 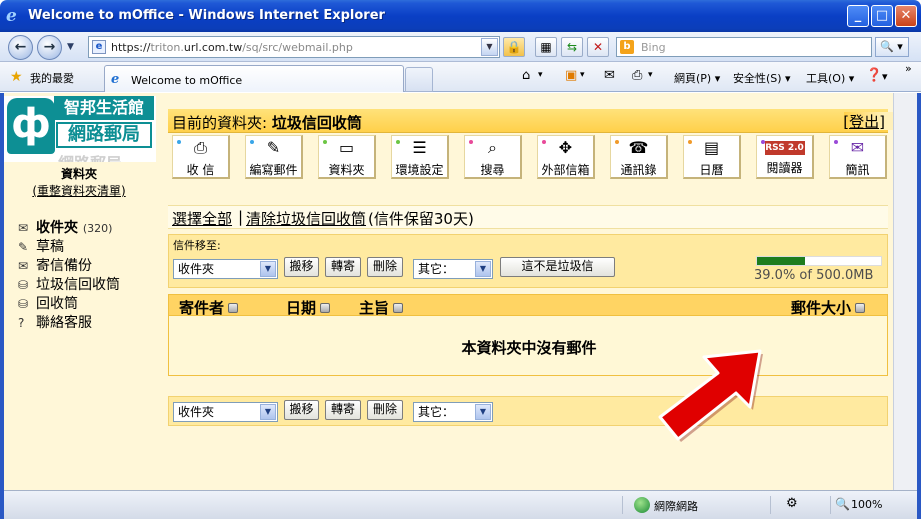 What do you see at coordinates (209, 307) in the screenshot?
I see `sort-sender: 寄件者` at bounding box center [209, 307].